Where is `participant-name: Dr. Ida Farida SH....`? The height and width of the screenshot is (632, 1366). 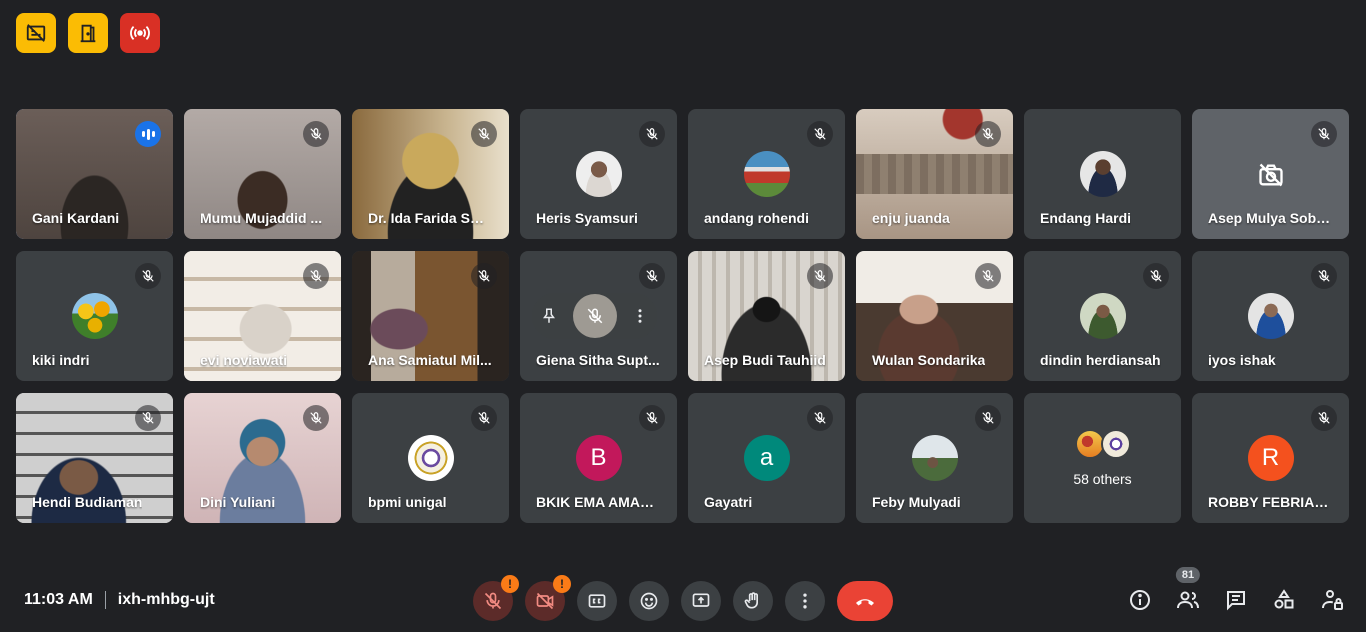 participant-name: Dr. Ida Farida SH.... is located at coordinates (430, 218).